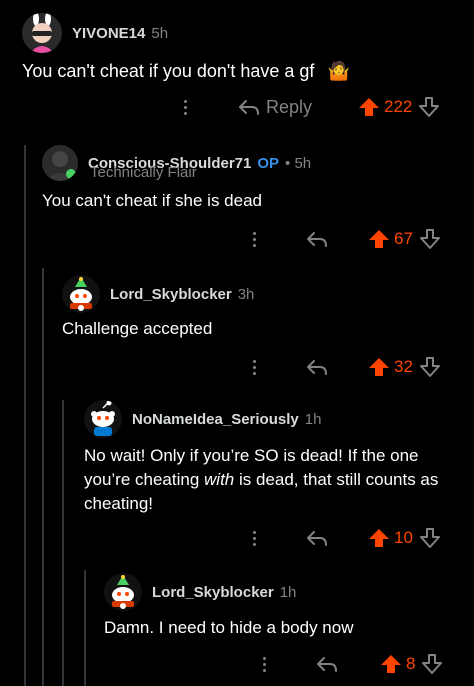 The image size is (474, 686). Describe the element at coordinates (168, 71) in the screenshot. I see `comment-text: You can't cheat if you don't have a gf` at that location.